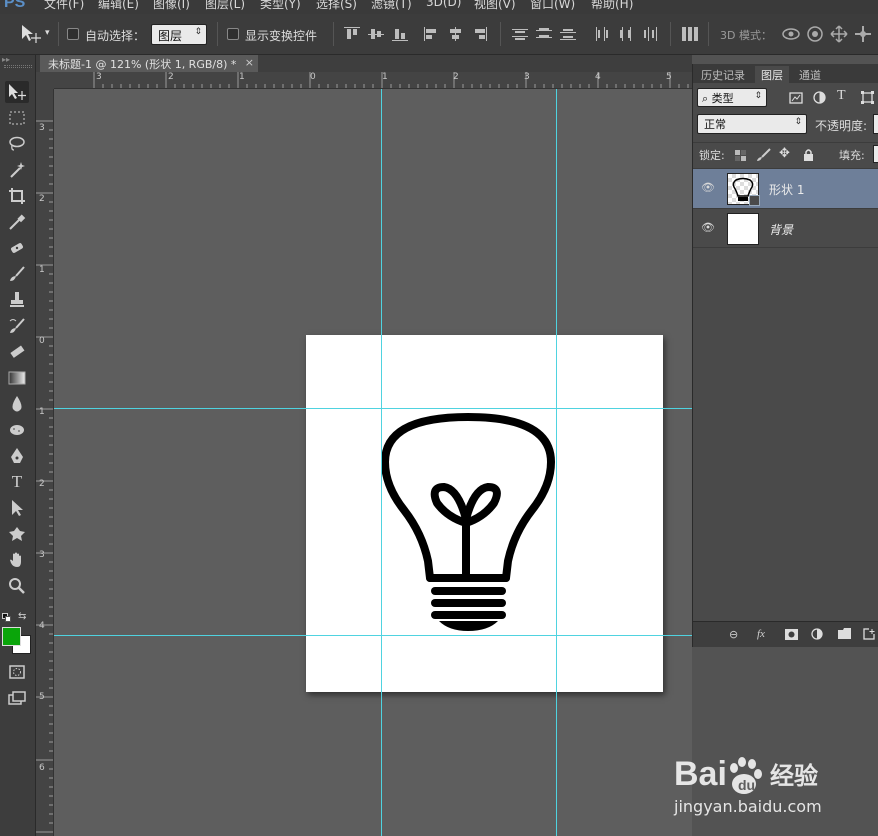  I want to click on align-top-icon, so click(352, 34).